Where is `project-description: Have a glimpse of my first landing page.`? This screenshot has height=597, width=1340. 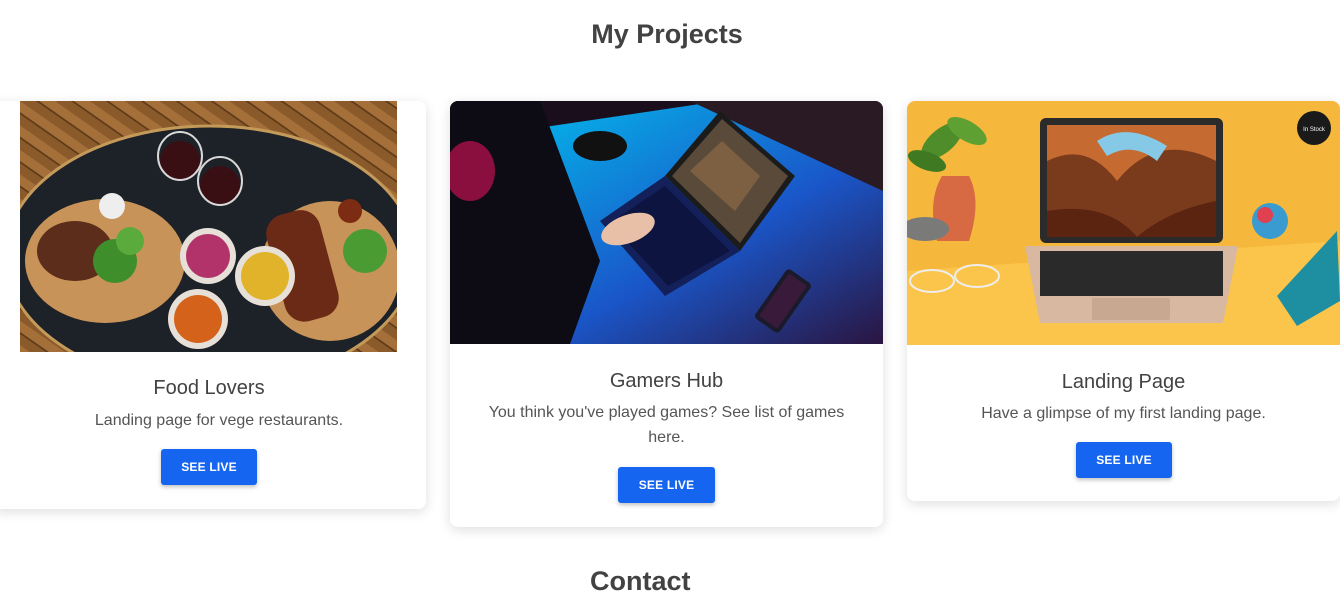 project-description: Have a glimpse of my first landing page. is located at coordinates (1123, 413).